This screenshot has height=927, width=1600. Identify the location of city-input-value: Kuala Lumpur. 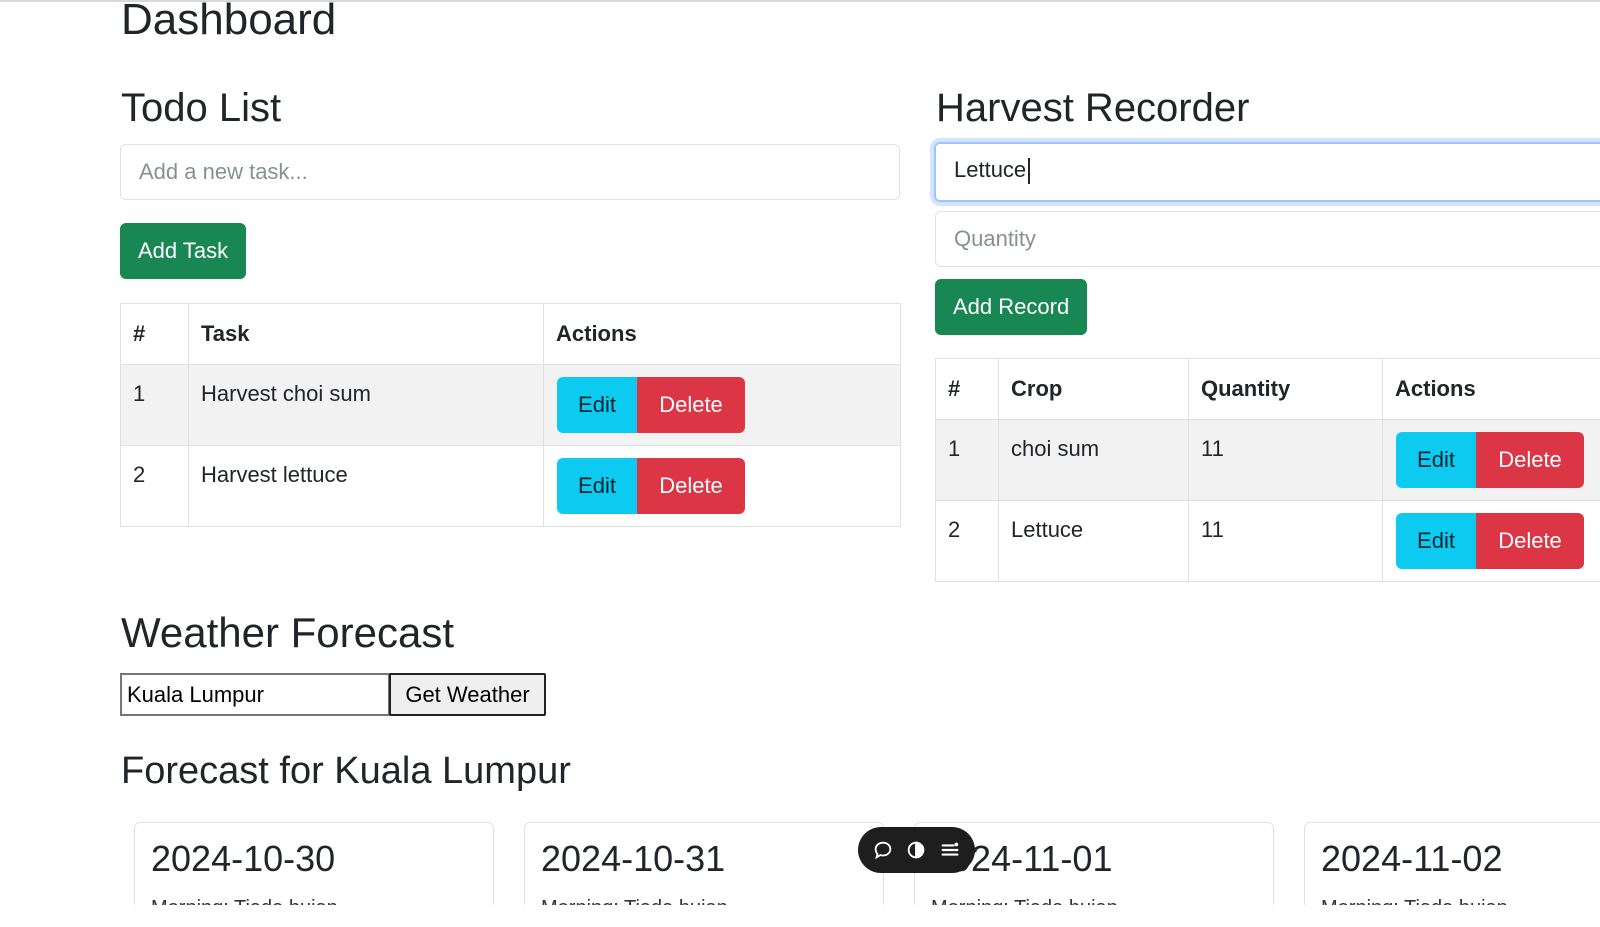
(195, 694).